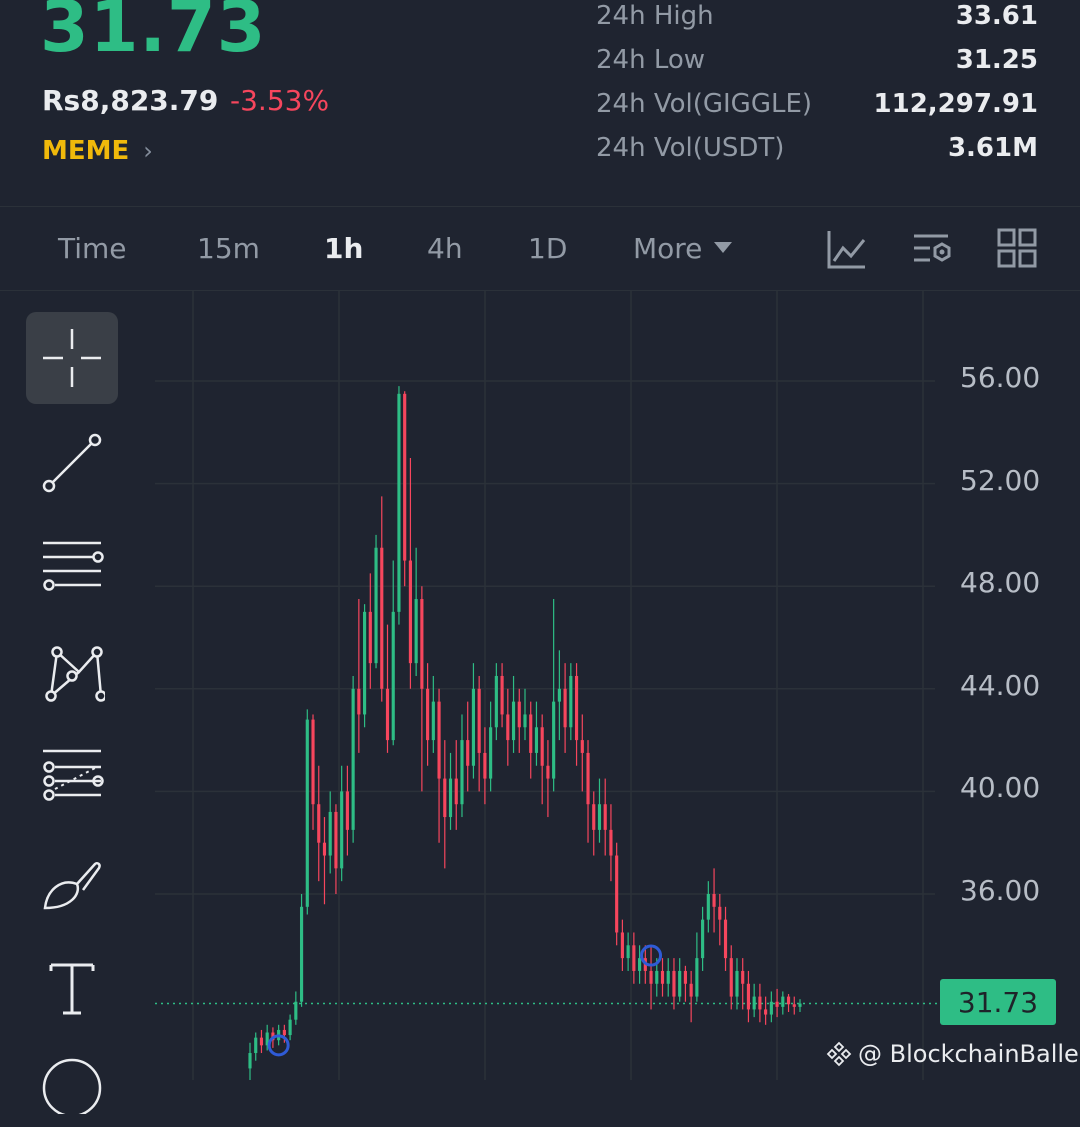 This screenshot has width=1080, height=1127. I want to click on crosshair-tool-button, so click(72, 358).